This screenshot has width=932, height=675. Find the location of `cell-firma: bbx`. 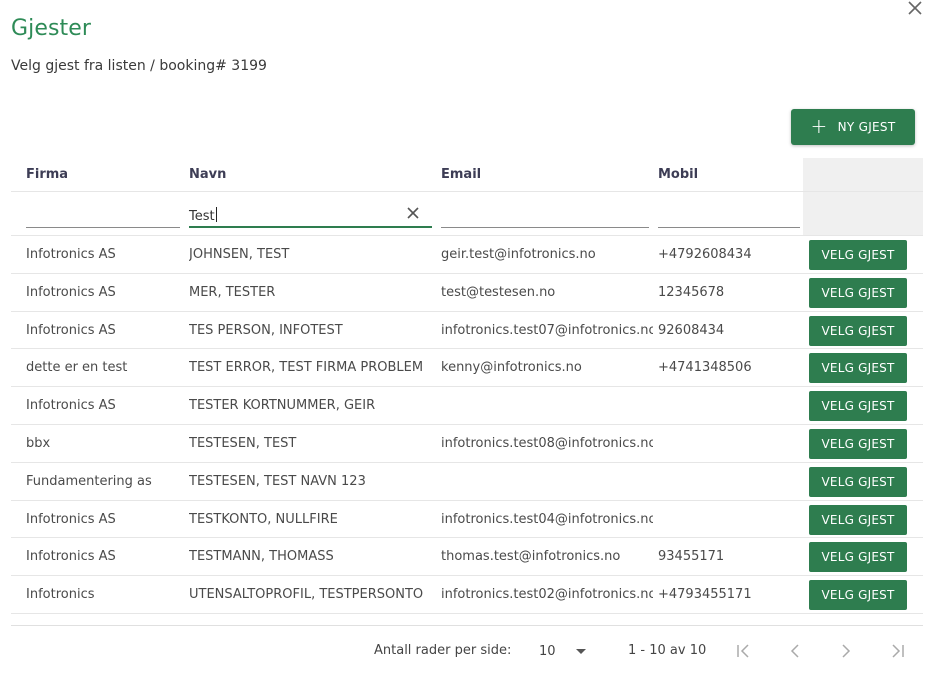

cell-firma: bbx is located at coordinates (38, 443).